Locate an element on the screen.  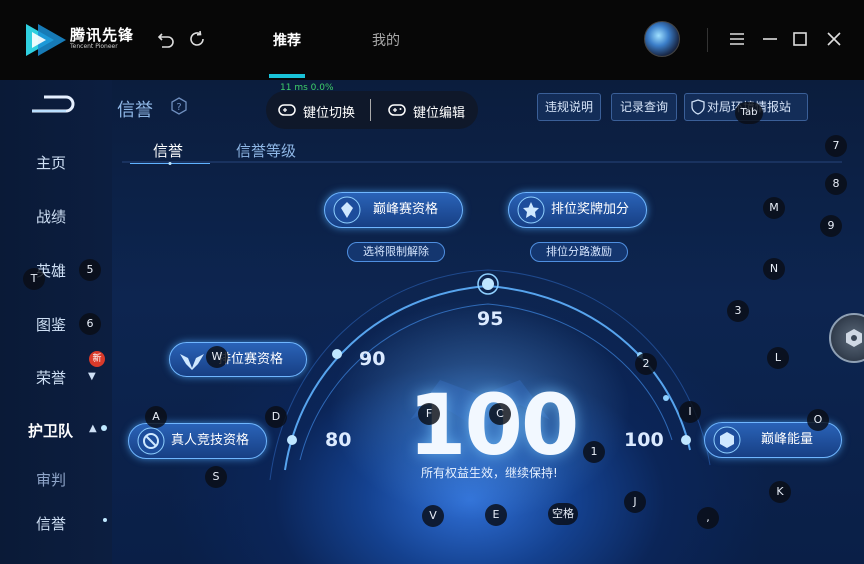
brand: 腾讯先锋 Tencent Pioneer is located at coordinates (102, 39).